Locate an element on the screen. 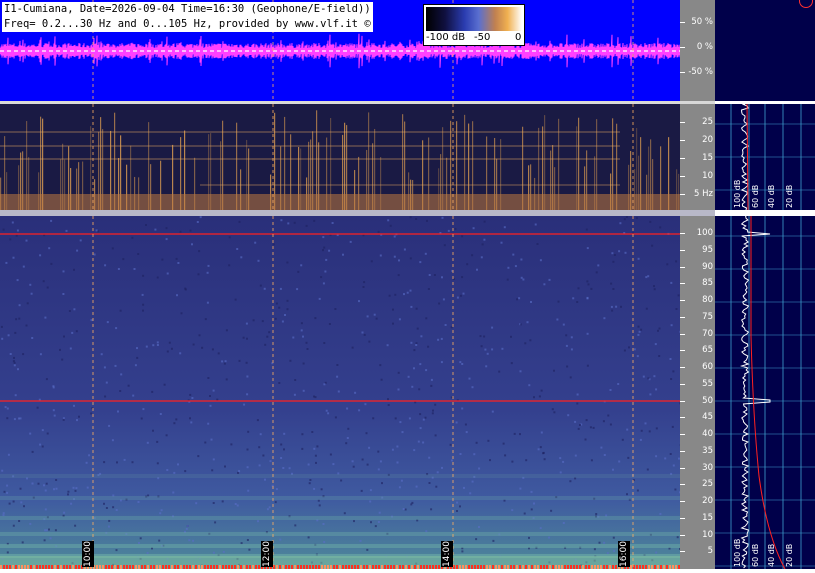  axis-tick-label: 5 Hz is located at coordinates (703, 194).